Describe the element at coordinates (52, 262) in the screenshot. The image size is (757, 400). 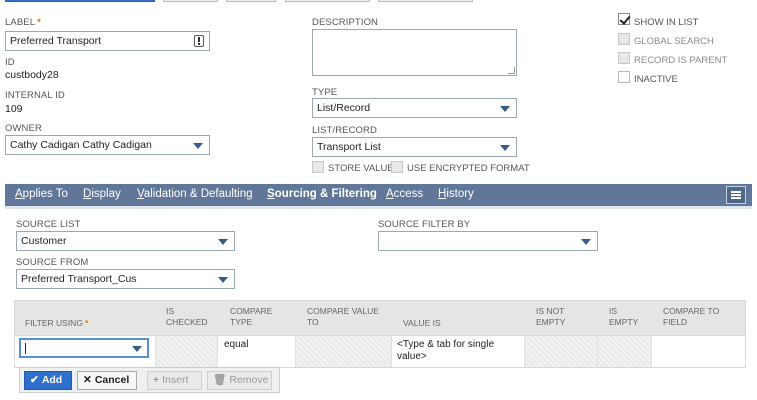
I see `source-from-label: SOURCE FROM` at that location.